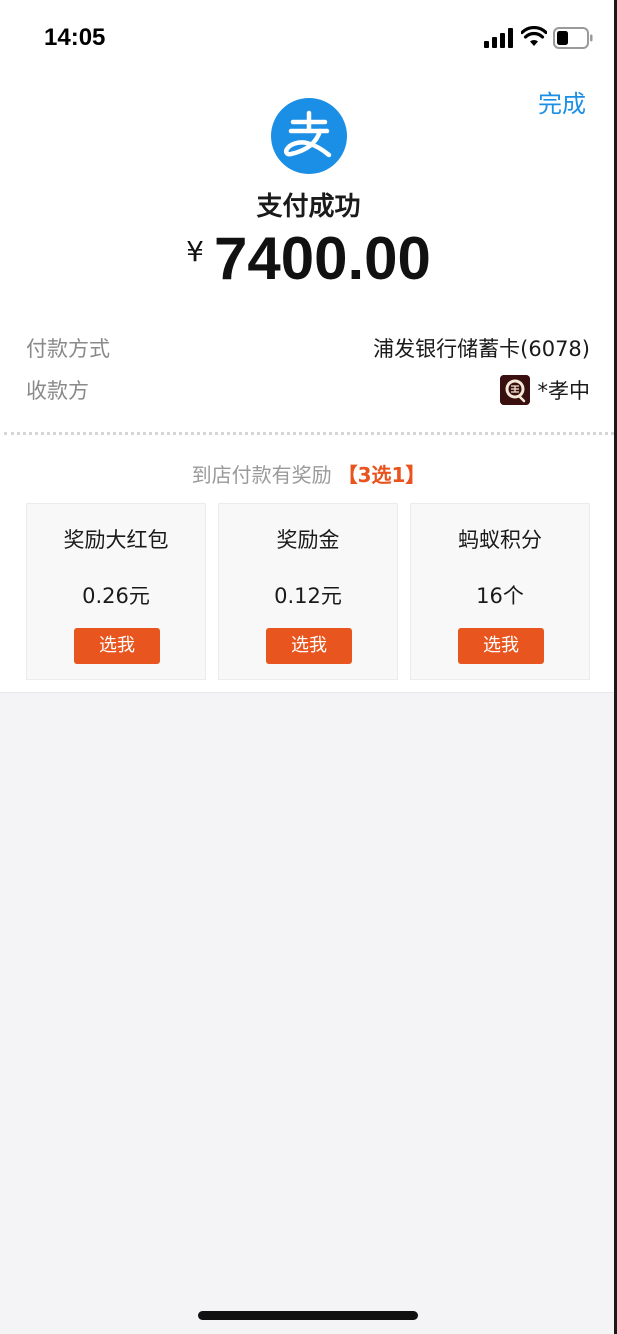 Image resolution: width=617 pixels, height=1334 pixels. Describe the element at coordinates (308, 390) in the screenshot. I see `payee-row: 收款方 *孝中` at that location.